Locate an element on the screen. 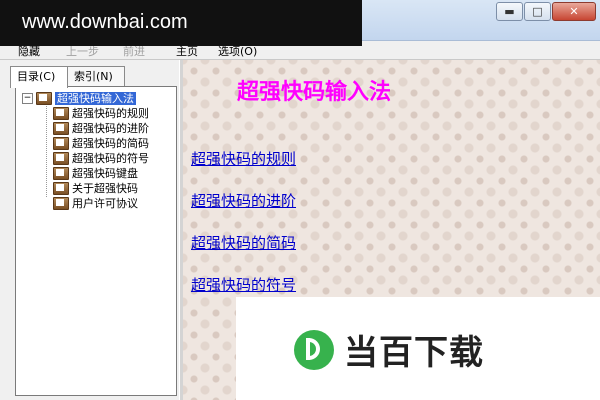 The height and width of the screenshot is (400, 600). tab-contents: 目录(C) is located at coordinates (39, 77).